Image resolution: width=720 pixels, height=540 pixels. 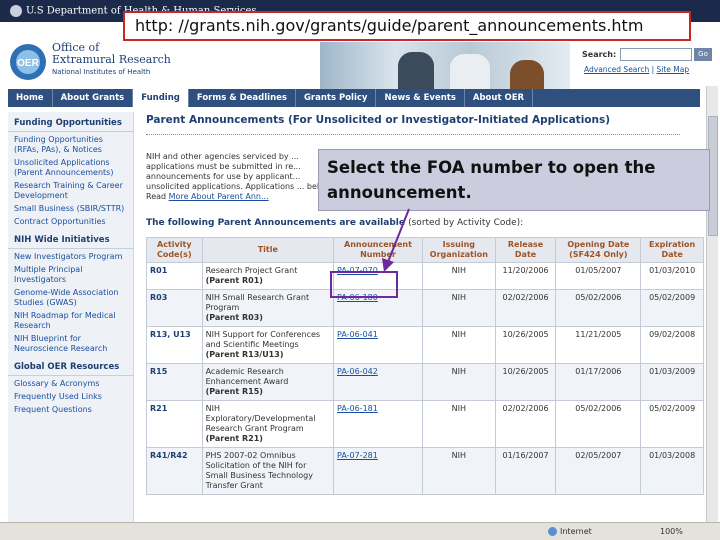 What do you see at coordinates (672, 471) in the screenshot?
I see `expiration-date: 01/03/2008` at bounding box center [672, 471].